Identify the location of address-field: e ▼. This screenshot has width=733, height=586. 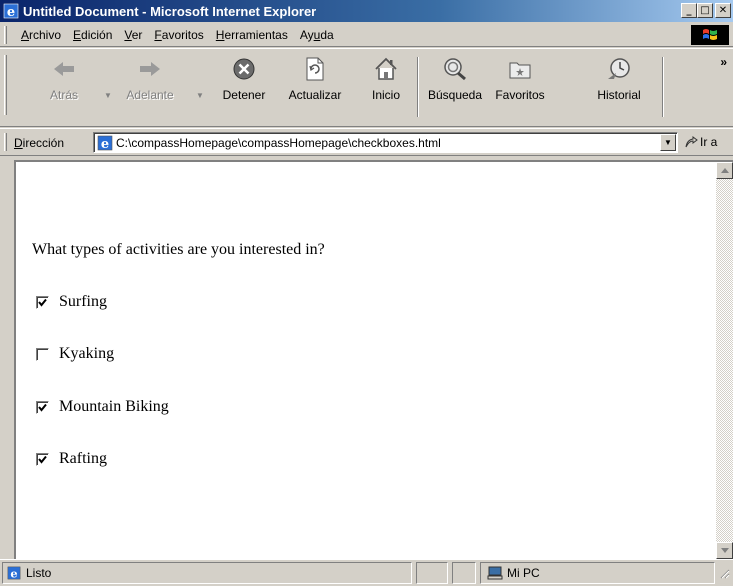
(385, 142).